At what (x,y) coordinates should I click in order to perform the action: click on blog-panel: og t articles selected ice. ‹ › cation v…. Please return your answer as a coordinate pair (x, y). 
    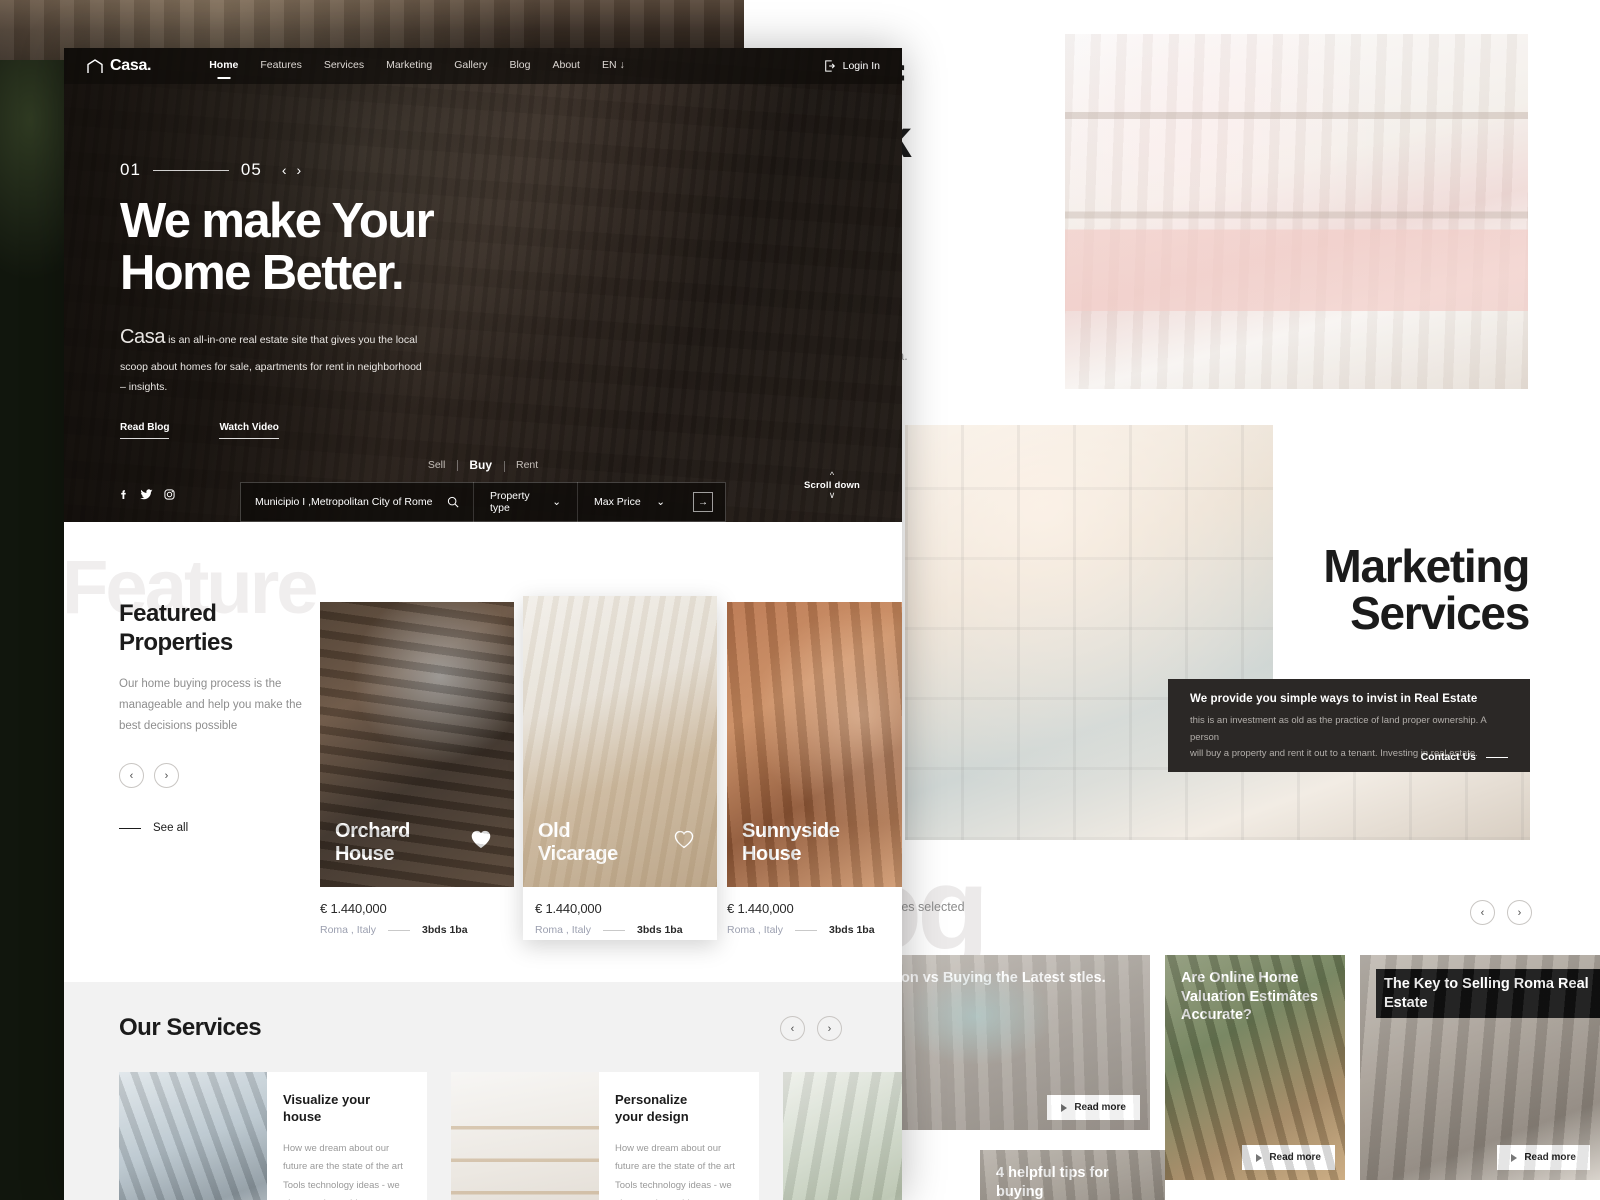
    Looking at the image, I should click on (1225, 1020).